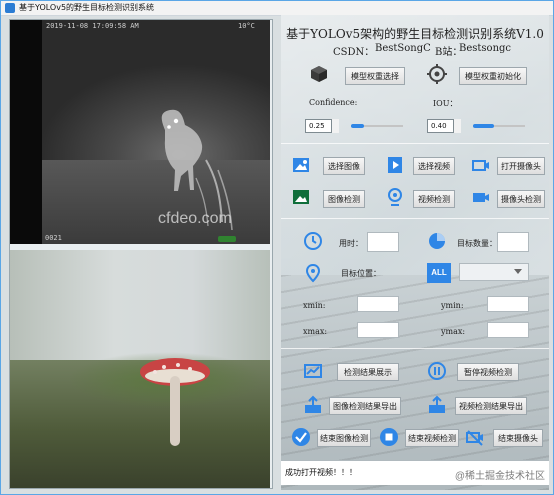  I want to click on xmin-field, so click(378, 304).